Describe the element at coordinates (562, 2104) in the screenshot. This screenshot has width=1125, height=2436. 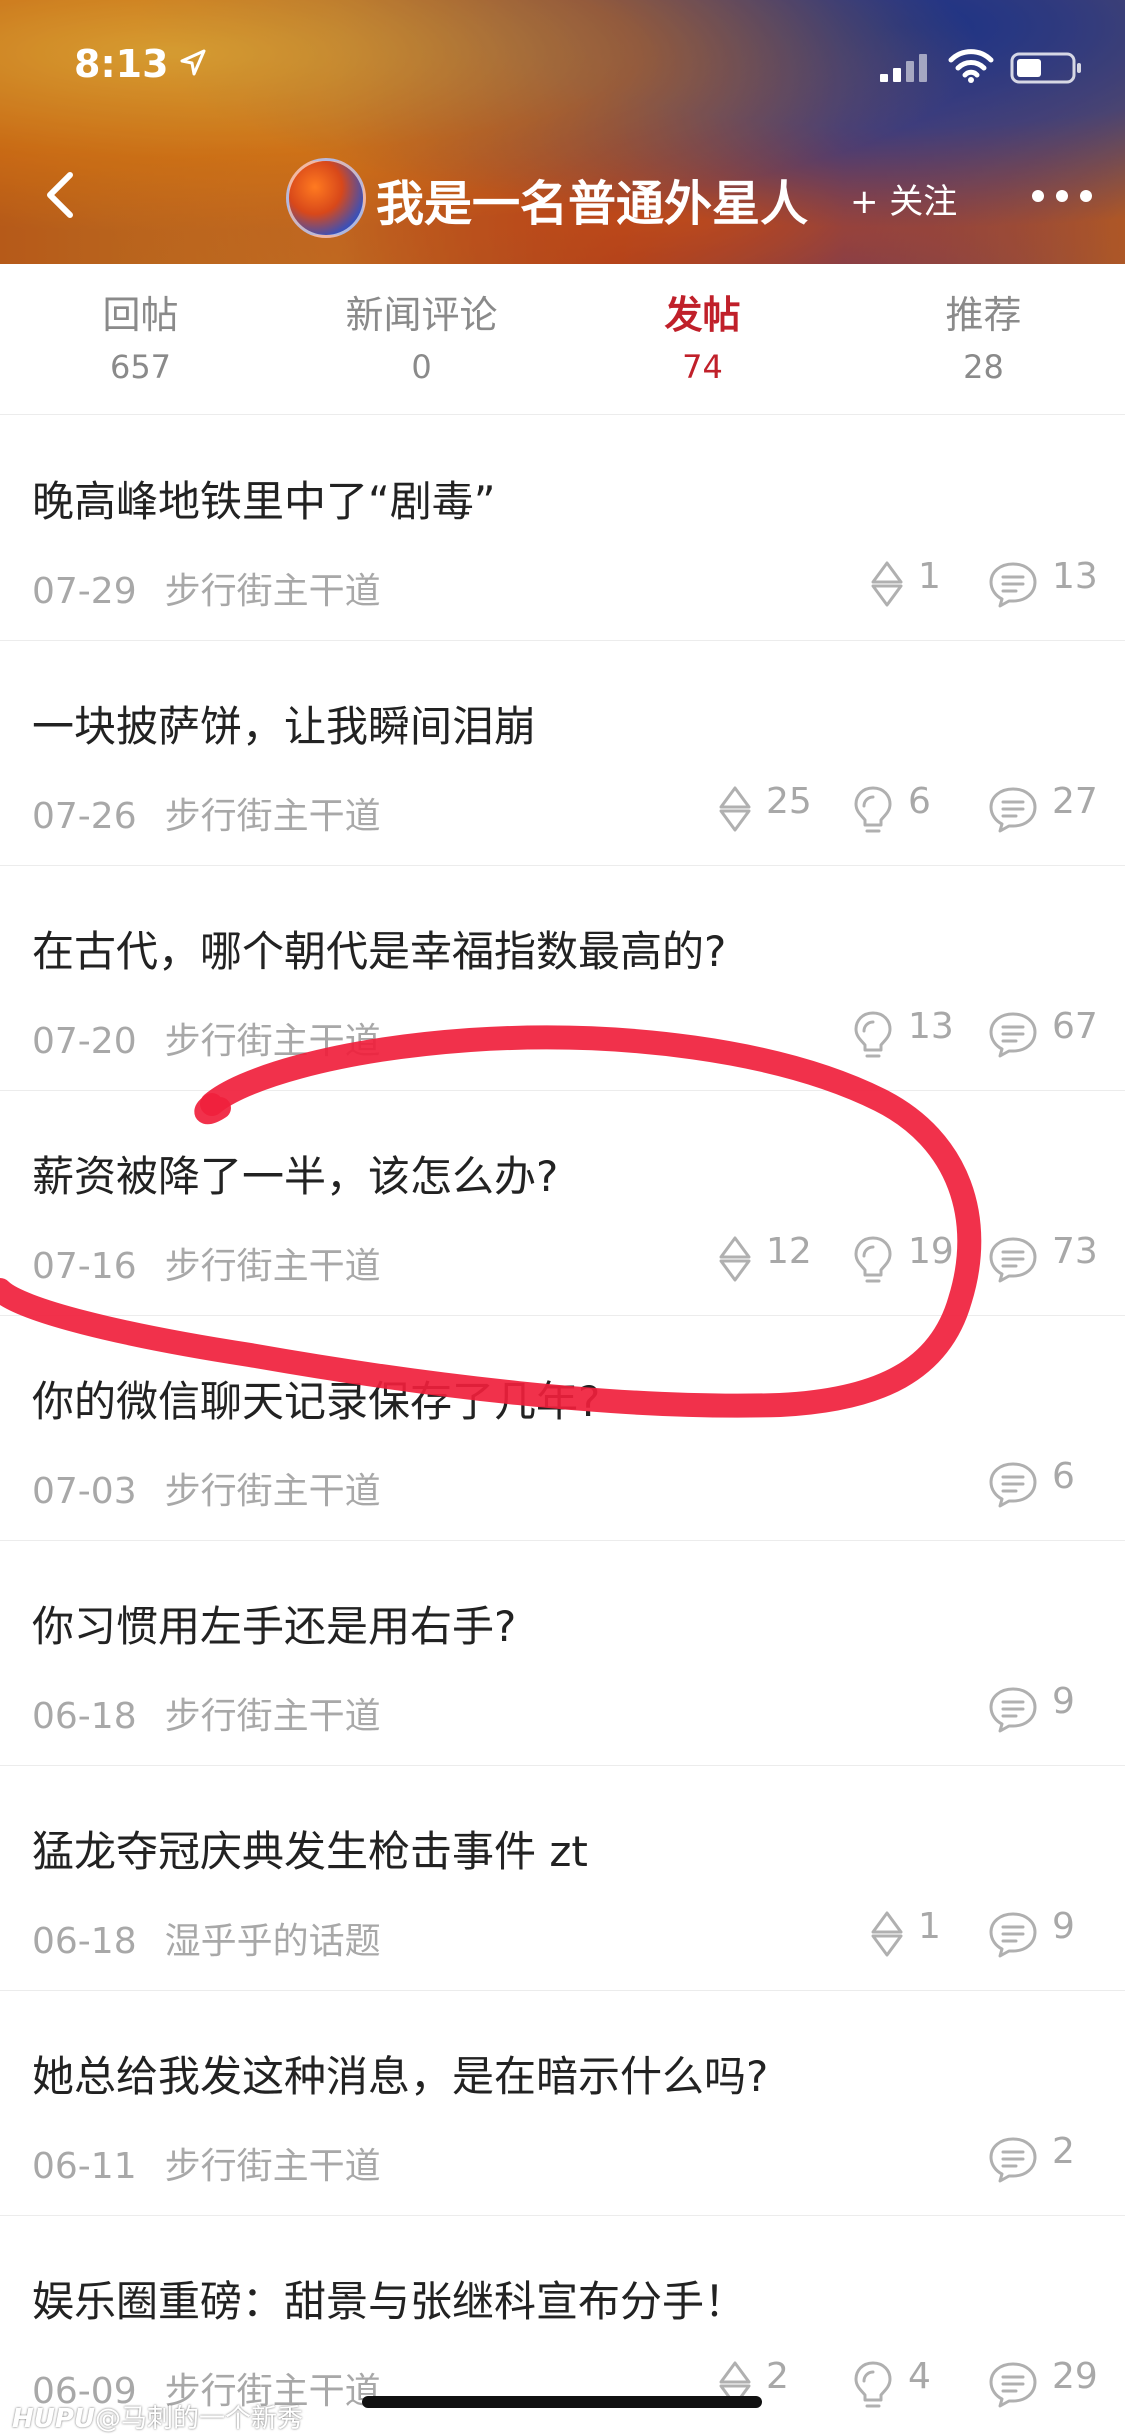
I see `post-row: 她总给我发这种消息，是在暗示什么吗? 06-11 步行街主干道 2` at that location.